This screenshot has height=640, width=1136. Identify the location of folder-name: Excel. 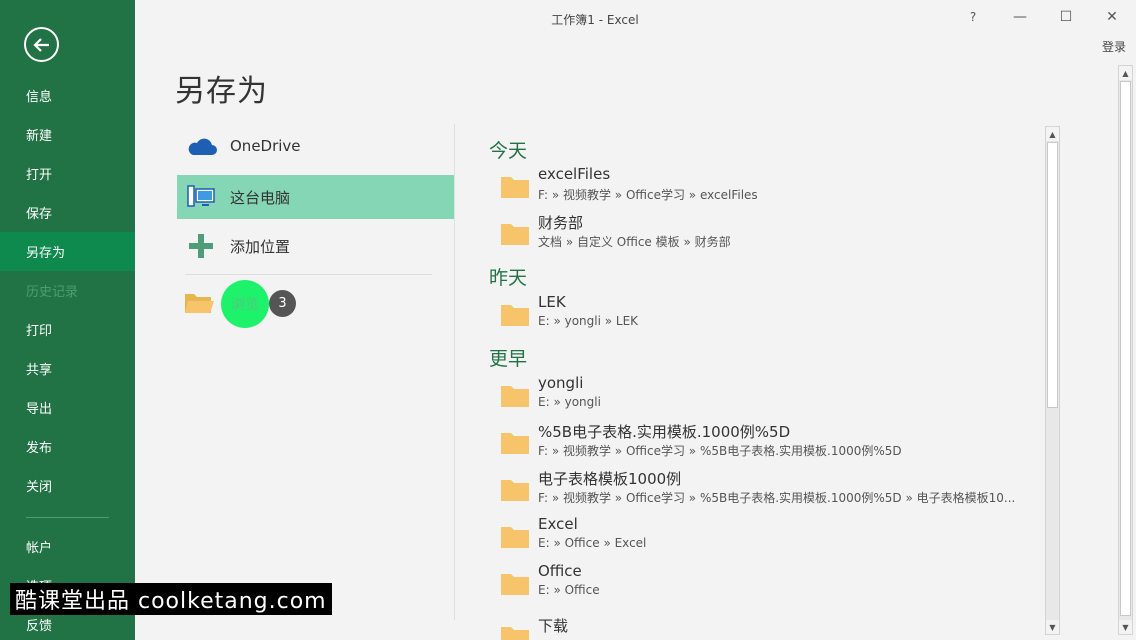
(558, 524).